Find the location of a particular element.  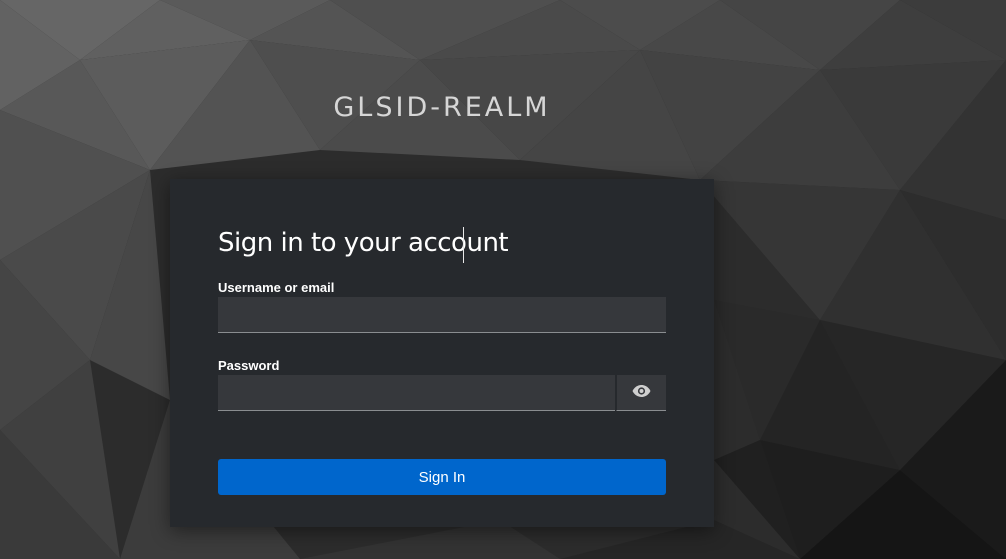

realm-title: GLSID-REALM is located at coordinates (442, 107).